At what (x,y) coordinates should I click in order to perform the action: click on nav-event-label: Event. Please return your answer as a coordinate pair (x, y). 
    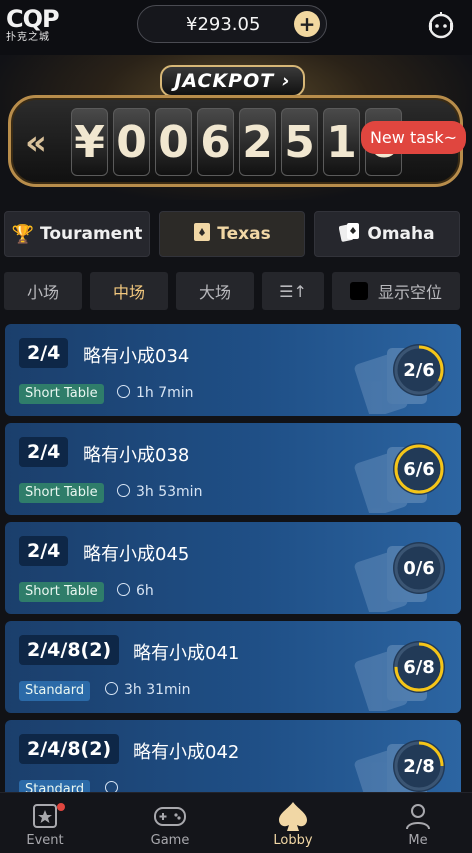
    Looking at the image, I should click on (45, 840).